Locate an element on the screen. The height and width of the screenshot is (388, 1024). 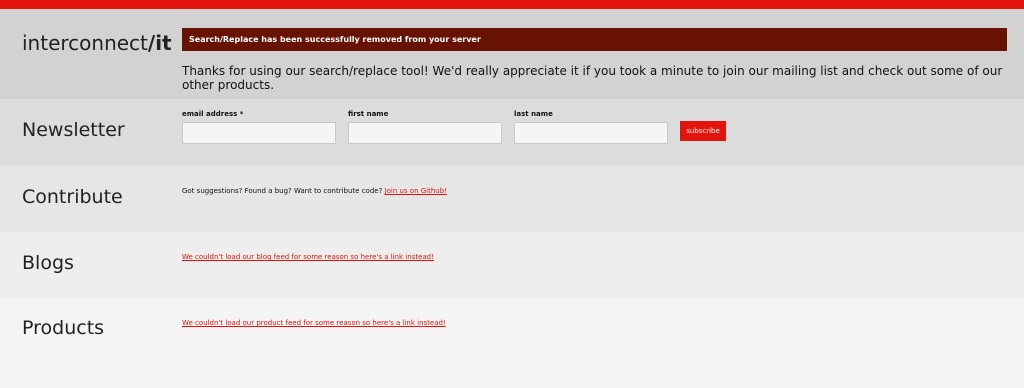
brand-prefix: interconnect is located at coordinates (85, 43).